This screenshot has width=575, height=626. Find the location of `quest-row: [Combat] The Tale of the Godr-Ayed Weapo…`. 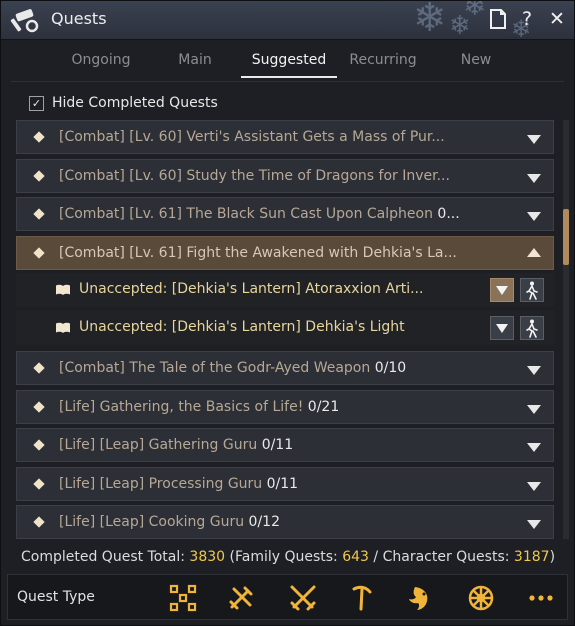

quest-row: [Combat] The Tale of the Godr-Ayed Weapo… is located at coordinates (285, 368).